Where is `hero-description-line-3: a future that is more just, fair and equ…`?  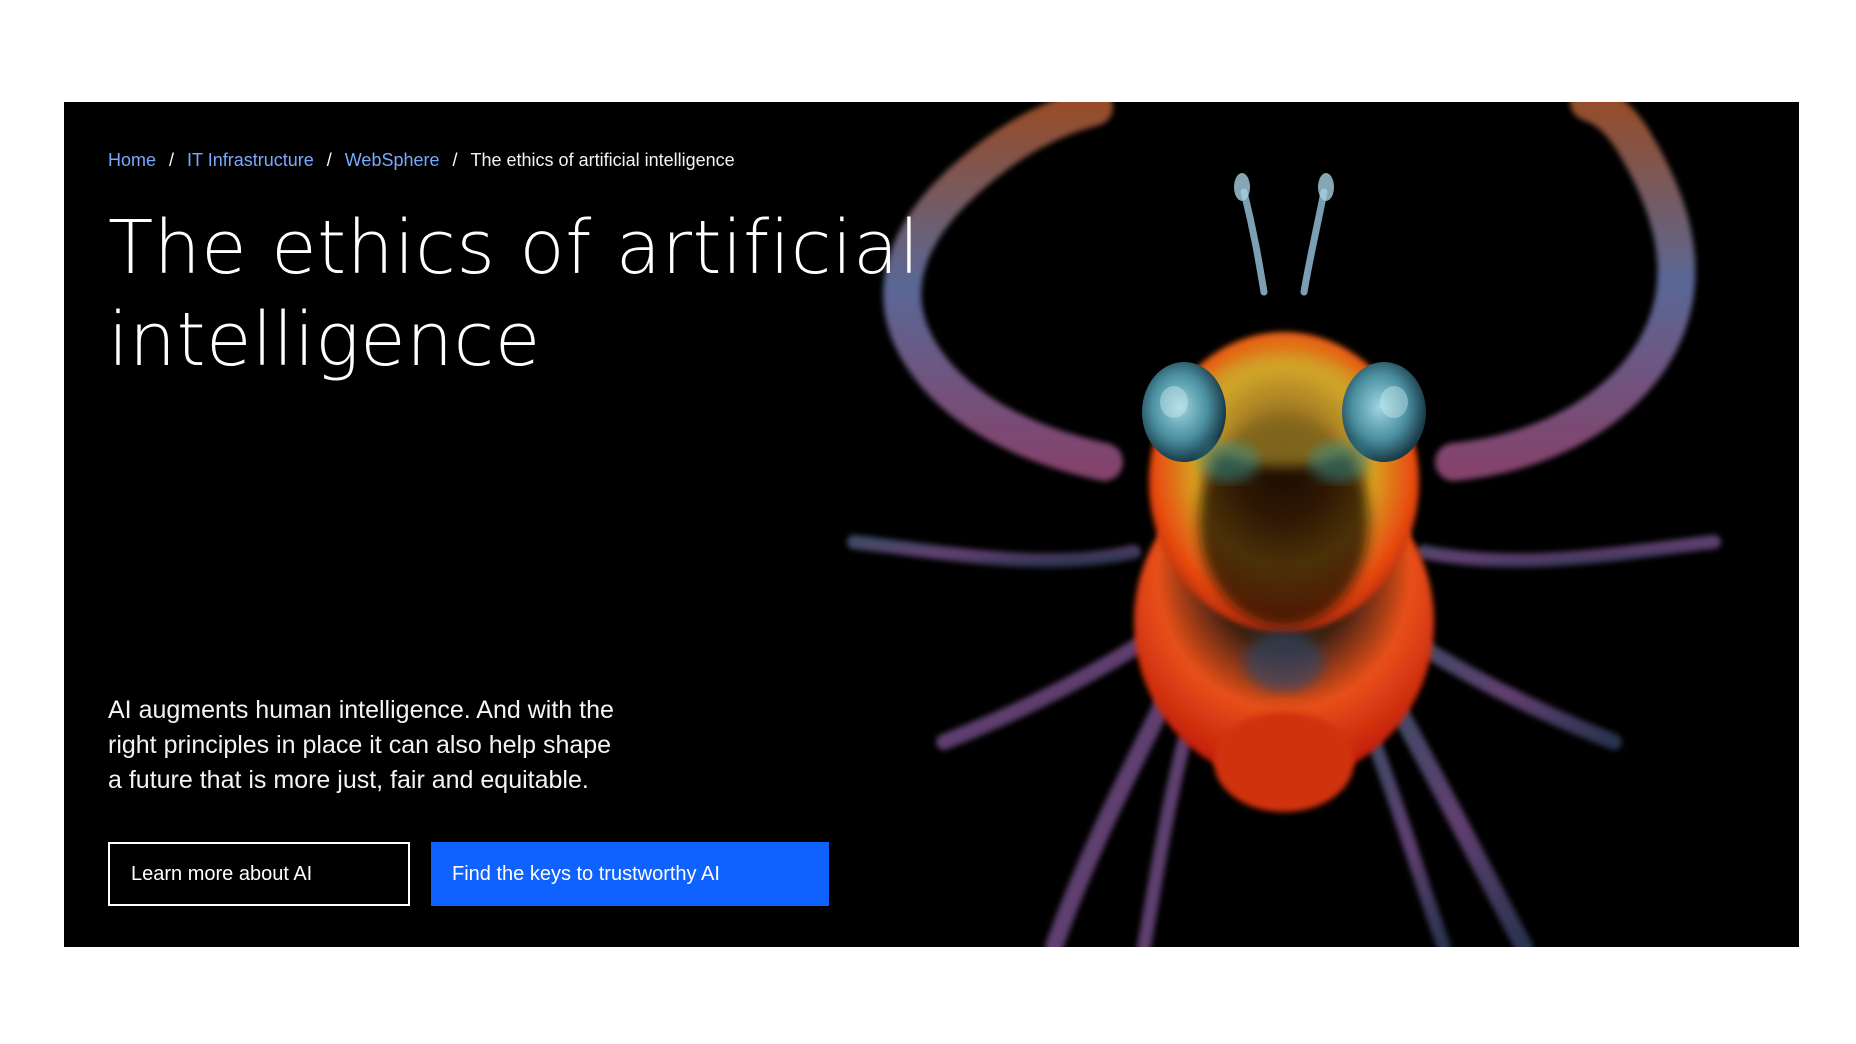
hero-description-line-3: a future that is more just, fair and equ… is located at coordinates (348, 780).